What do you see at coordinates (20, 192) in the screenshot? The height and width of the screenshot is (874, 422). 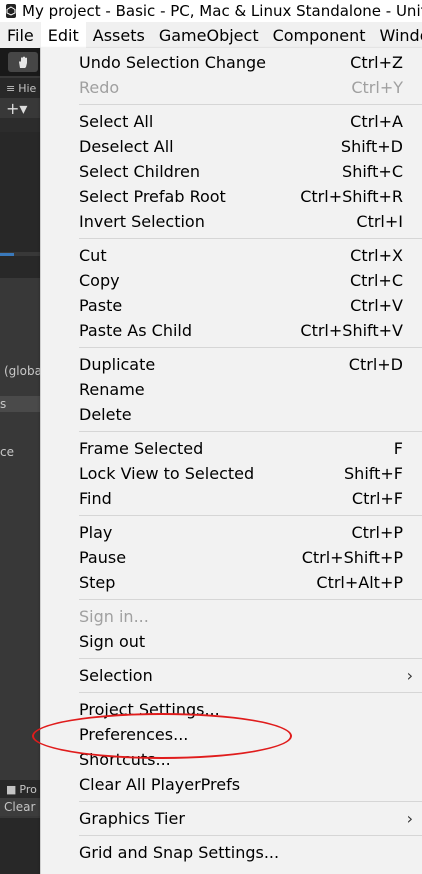 I see `hierarchy-panel` at bounding box center [20, 192].